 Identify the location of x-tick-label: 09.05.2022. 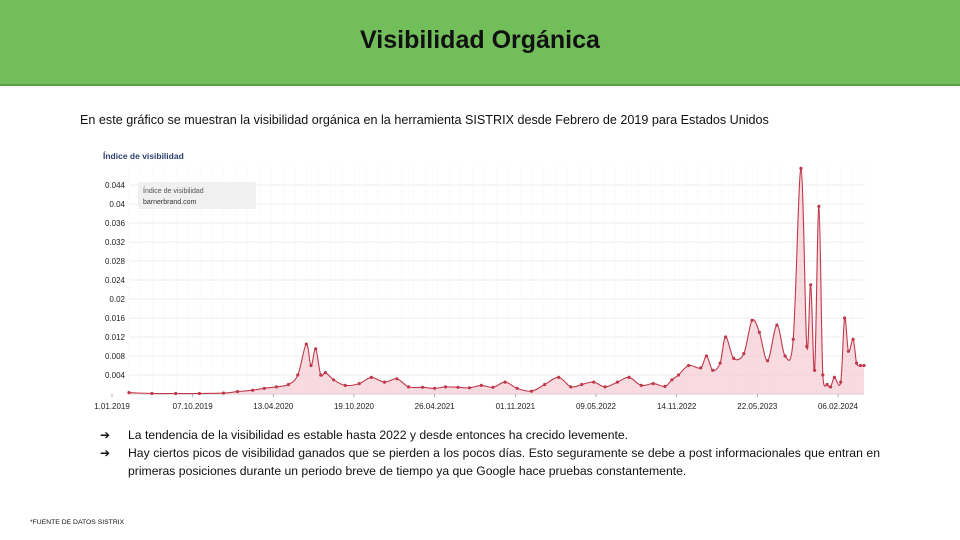
(596, 406).